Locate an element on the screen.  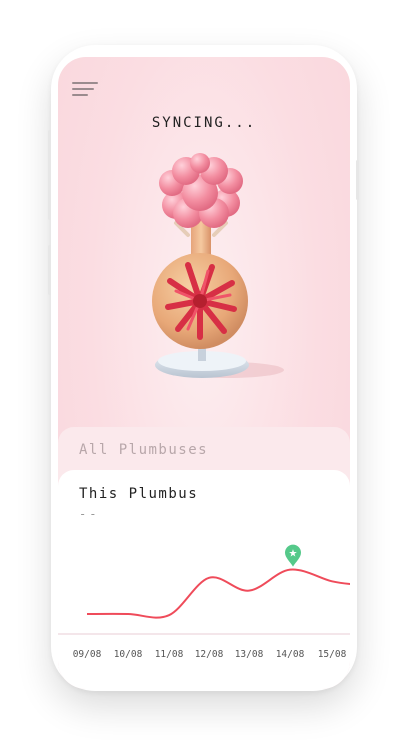
x-tick-label: 09/08 is located at coordinates (87, 654).